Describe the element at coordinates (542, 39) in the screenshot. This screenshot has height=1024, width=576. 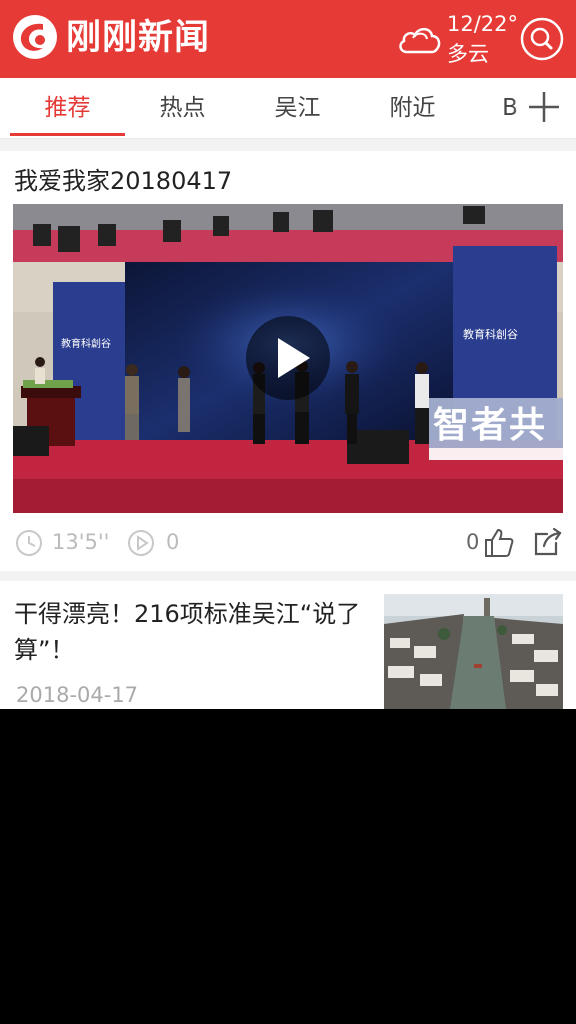
I see `search-button` at that location.